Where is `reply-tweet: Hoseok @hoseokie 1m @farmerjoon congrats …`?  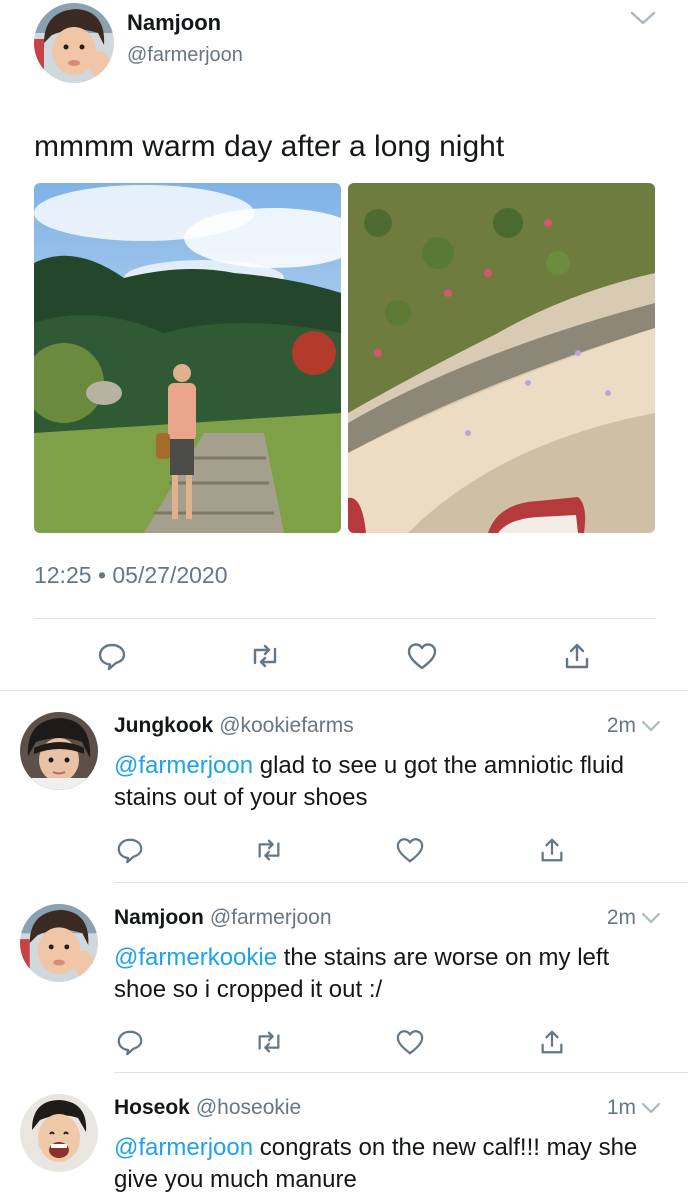
reply-tweet: Hoseok @hoseokie 1m @farmerjoon congrats … is located at coordinates (344, 1136).